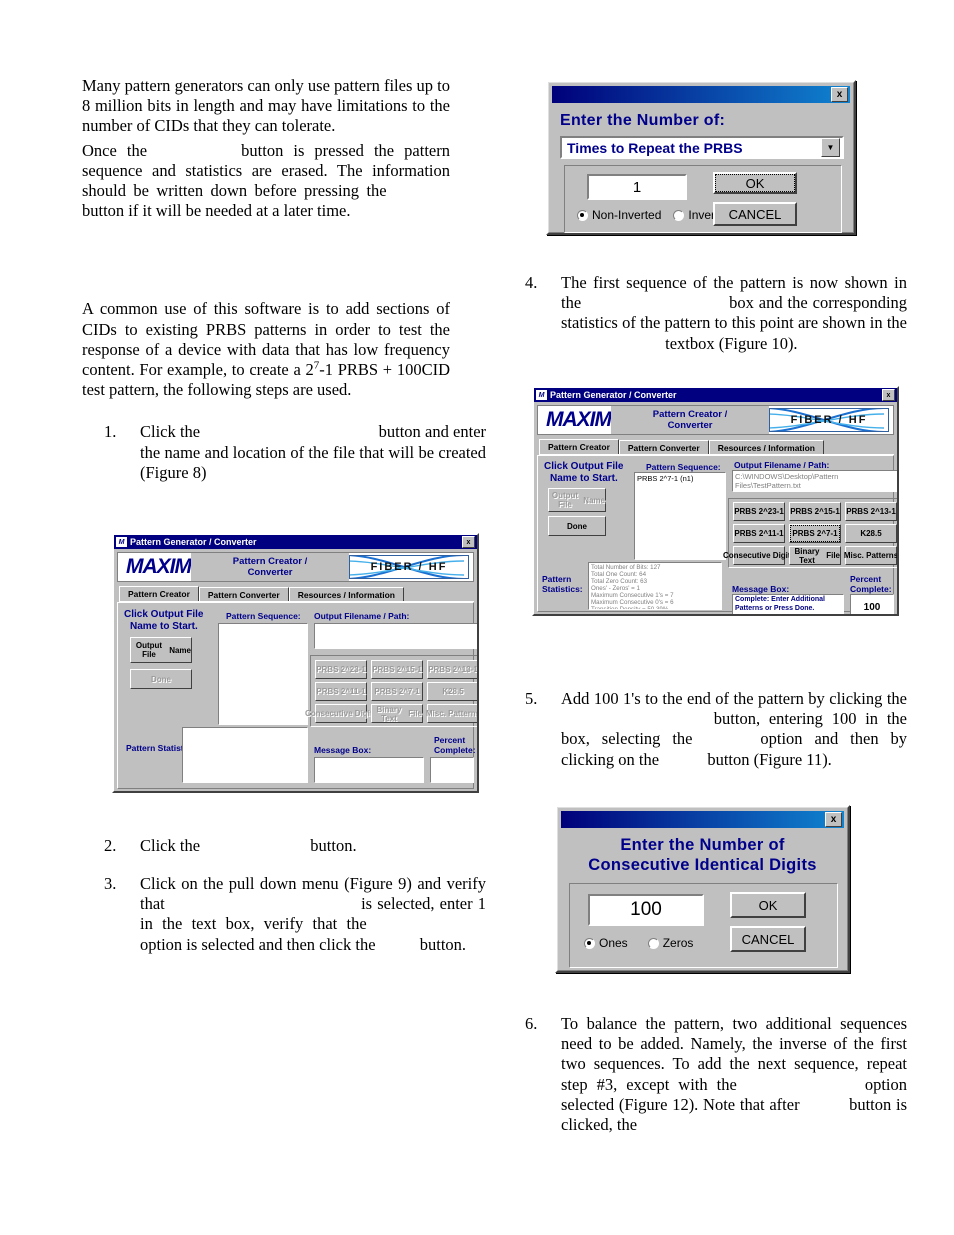 The image size is (954, 1235). What do you see at coordinates (678, 943) in the screenshot?
I see `radio-zeros-label: Zeros` at bounding box center [678, 943].